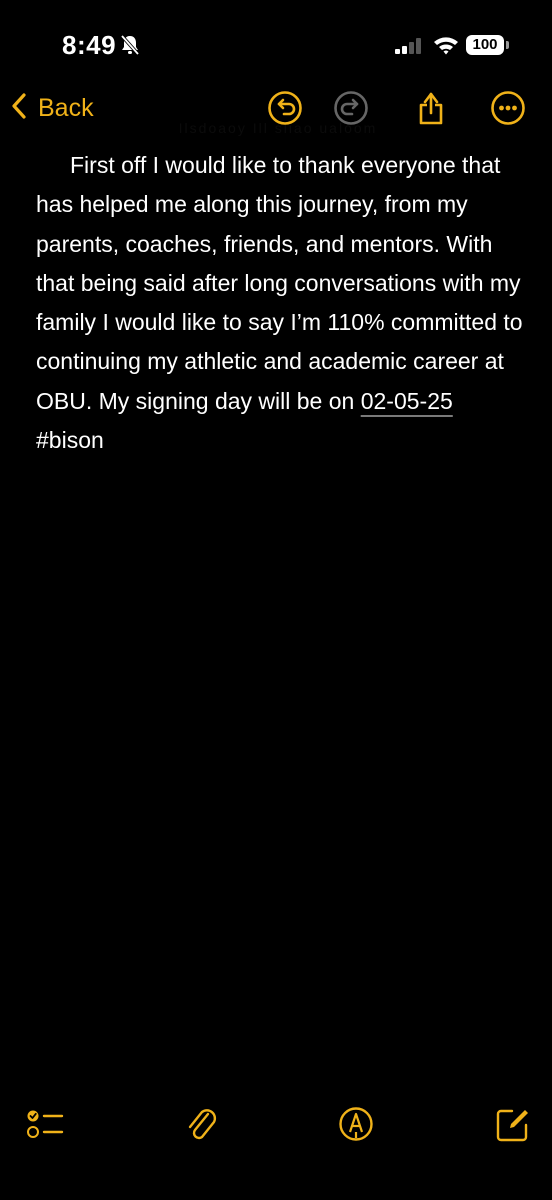  I want to click on undo-button, so click(285, 108).